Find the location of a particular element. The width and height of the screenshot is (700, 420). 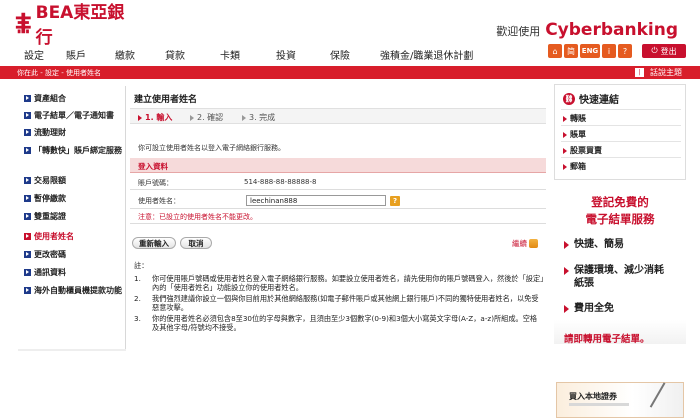

continue-button: 繼續 is located at coordinates (525, 243).